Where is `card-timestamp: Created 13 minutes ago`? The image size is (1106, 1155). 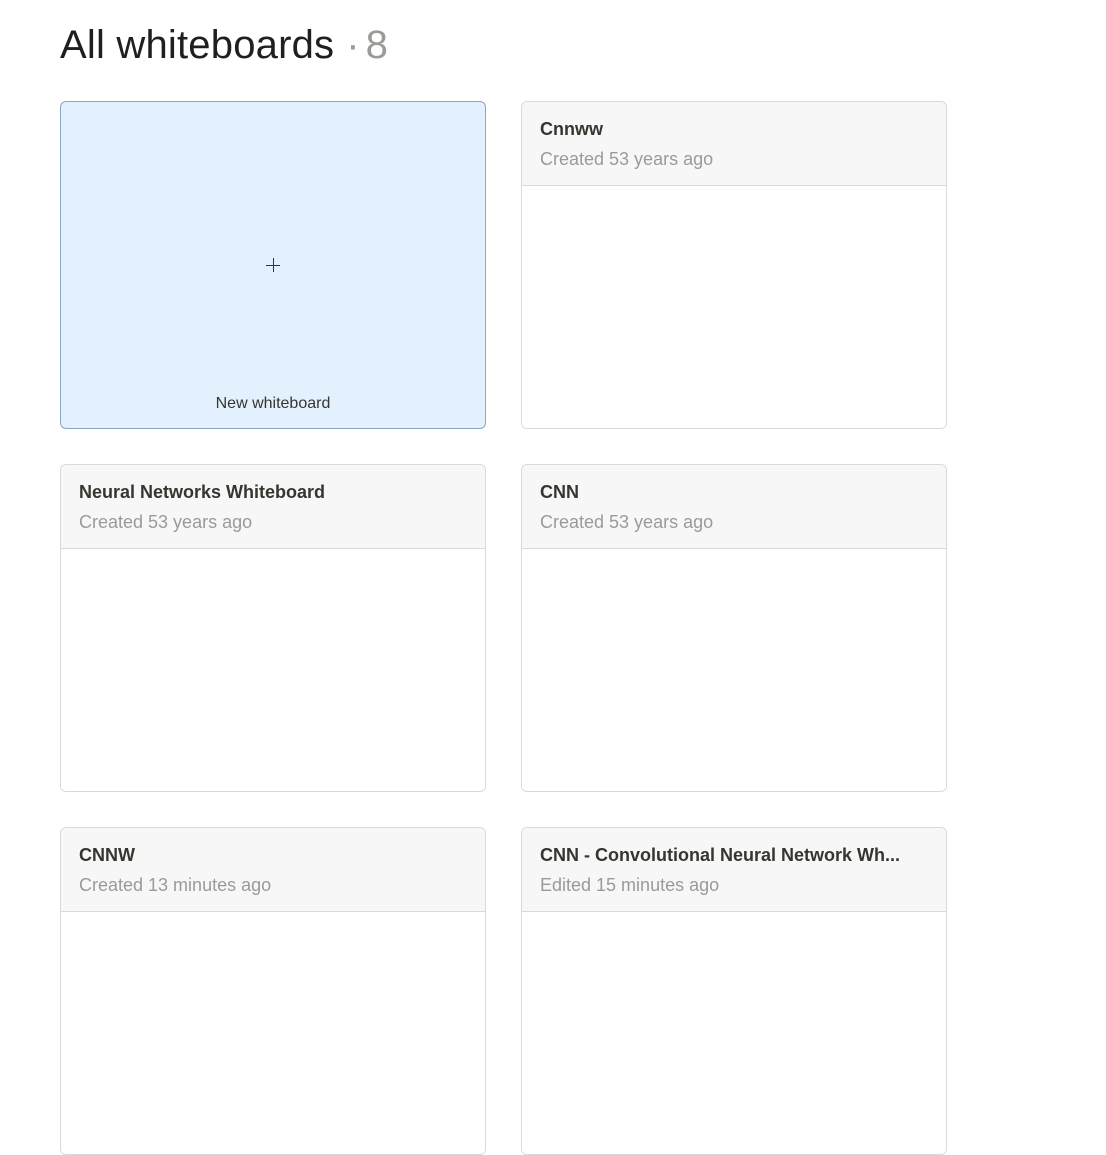 card-timestamp: Created 13 minutes ago is located at coordinates (175, 885).